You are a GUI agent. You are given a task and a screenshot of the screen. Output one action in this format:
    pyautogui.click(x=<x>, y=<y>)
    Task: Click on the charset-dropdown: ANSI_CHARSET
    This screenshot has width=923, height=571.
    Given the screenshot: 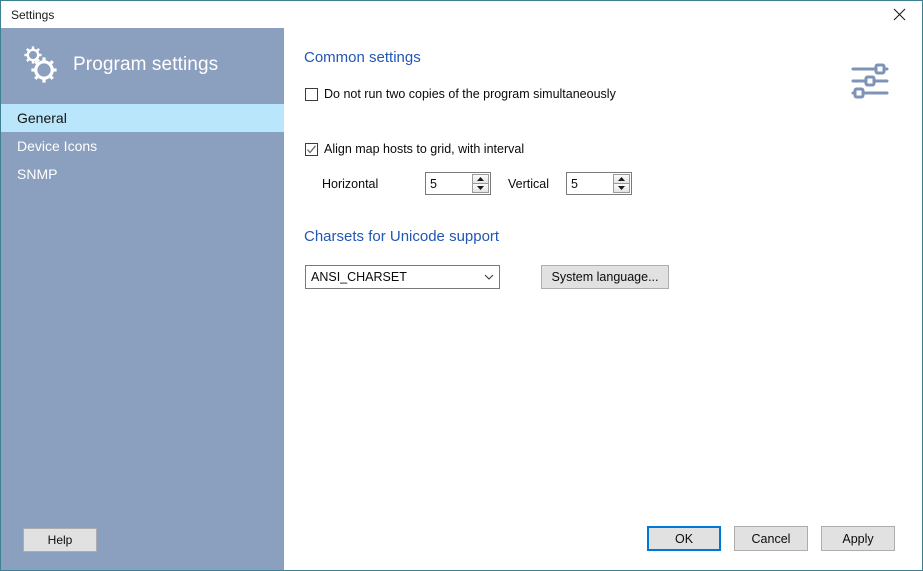 What is the action you would take?
    pyautogui.click(x=402, y=277)
    